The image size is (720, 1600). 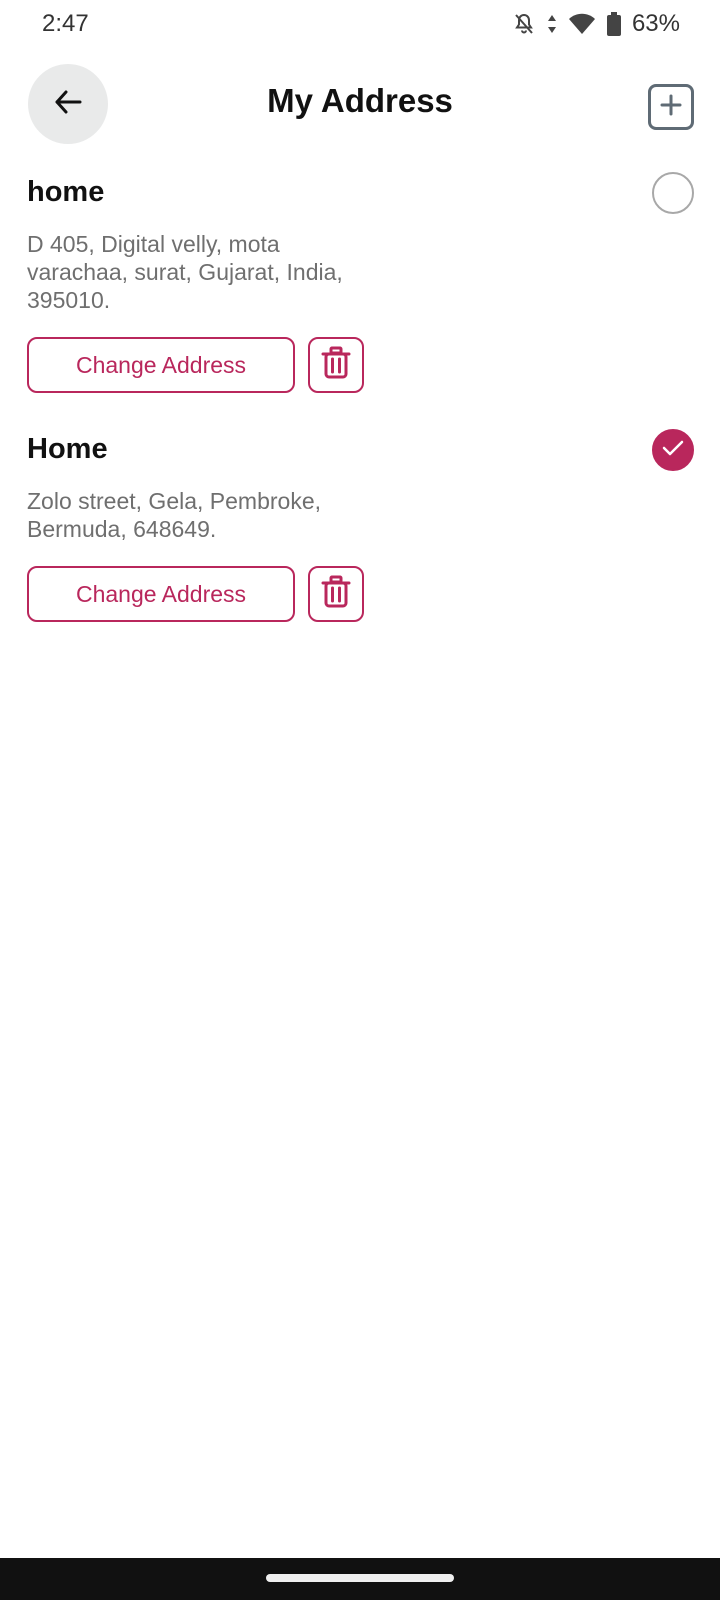 I want to click on address-name: home, so click(x=66, y=192).